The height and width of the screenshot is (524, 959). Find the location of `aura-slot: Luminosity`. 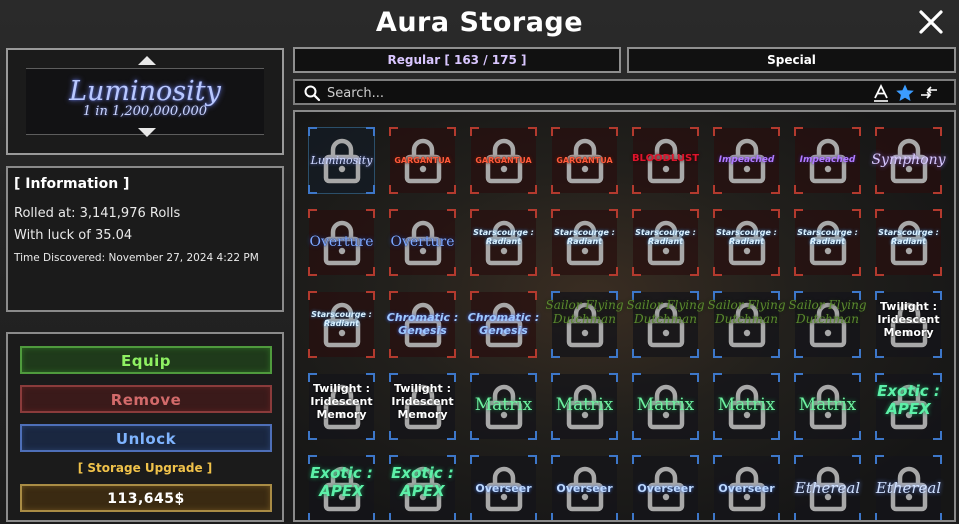

aura-slot: Luminosity is located at coordinates (341, 160).